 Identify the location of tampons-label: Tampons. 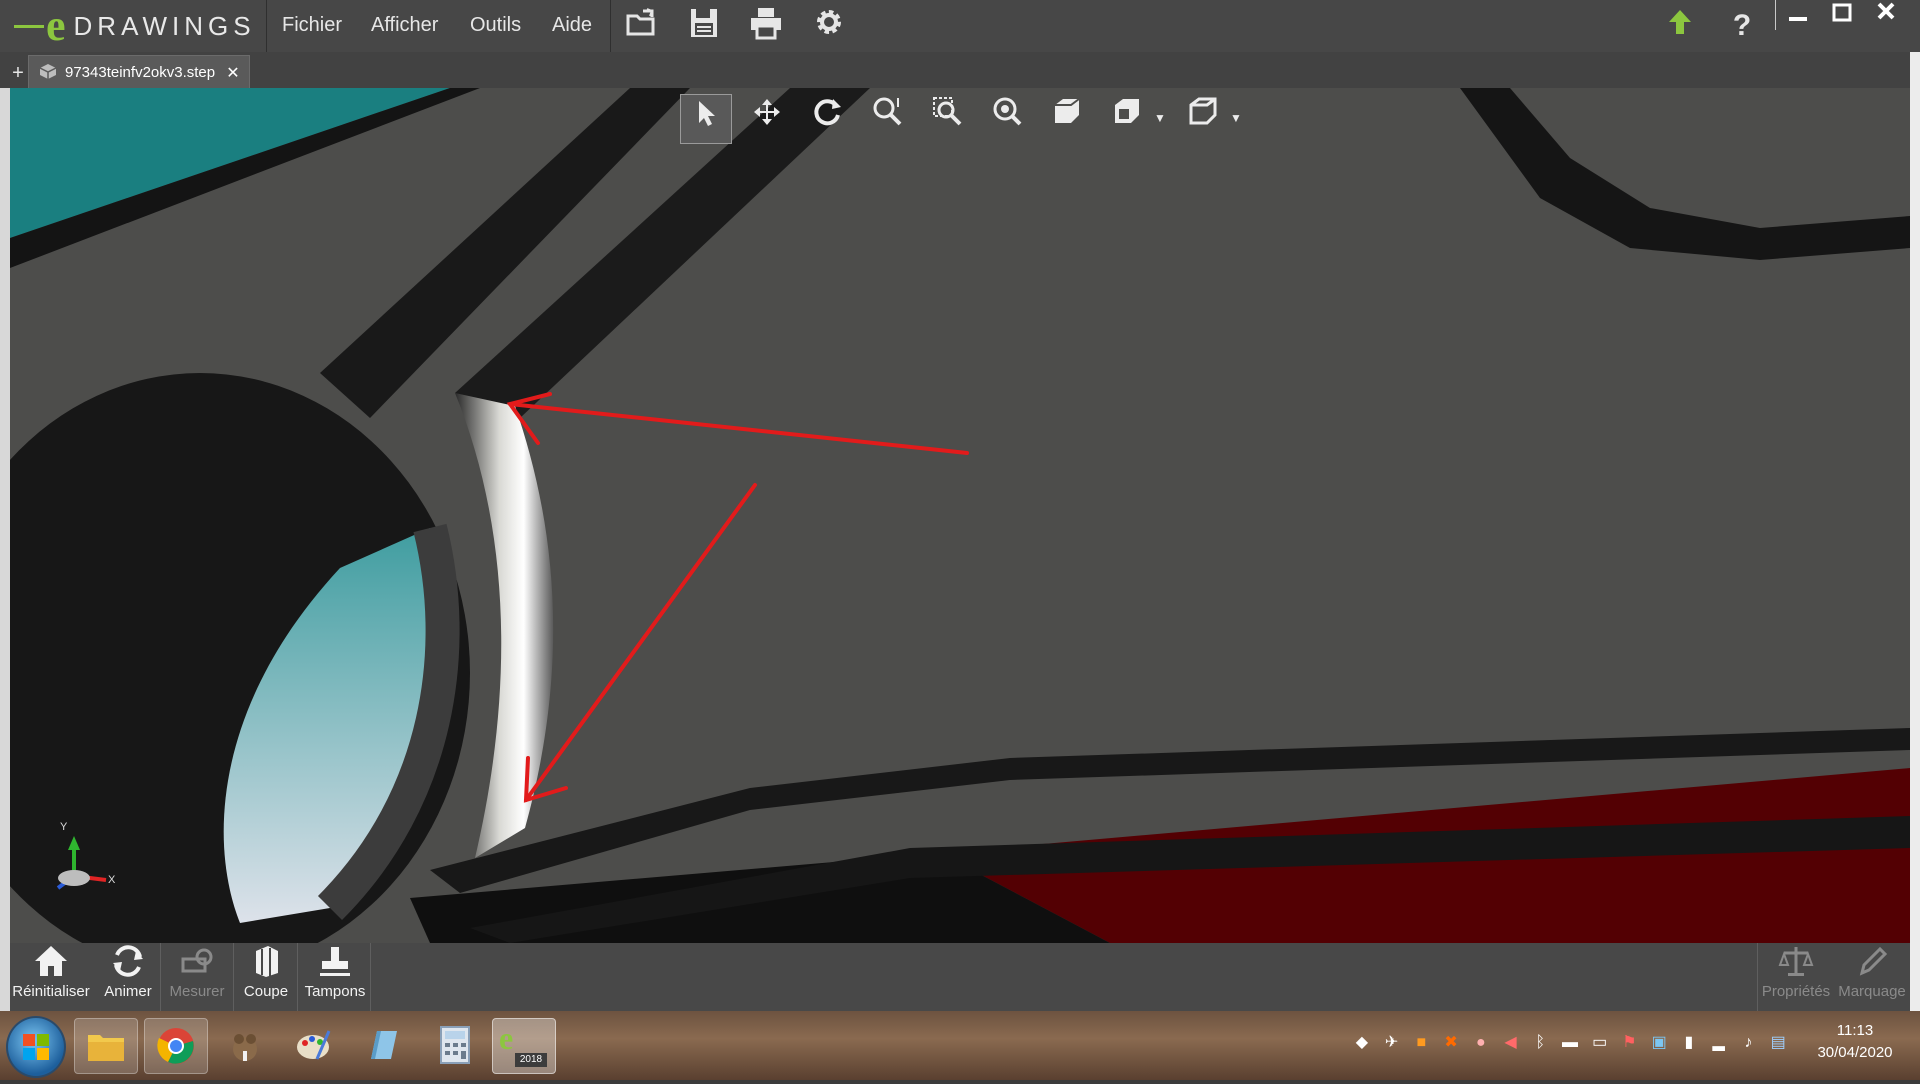
(335, 991).